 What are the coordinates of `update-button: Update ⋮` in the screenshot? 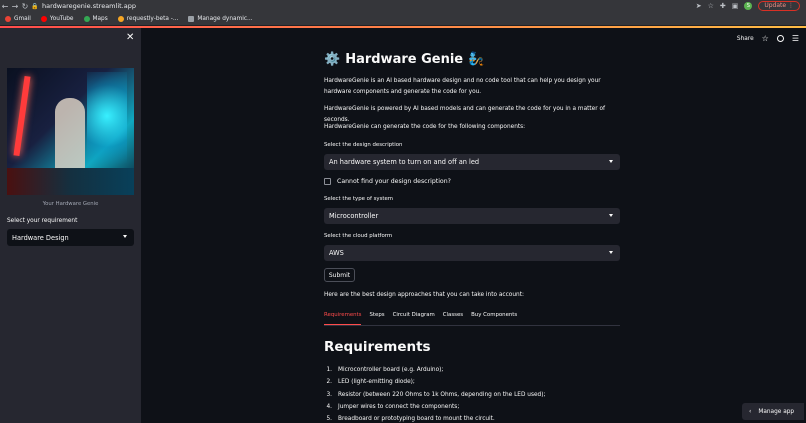 It's located at (779, 6).